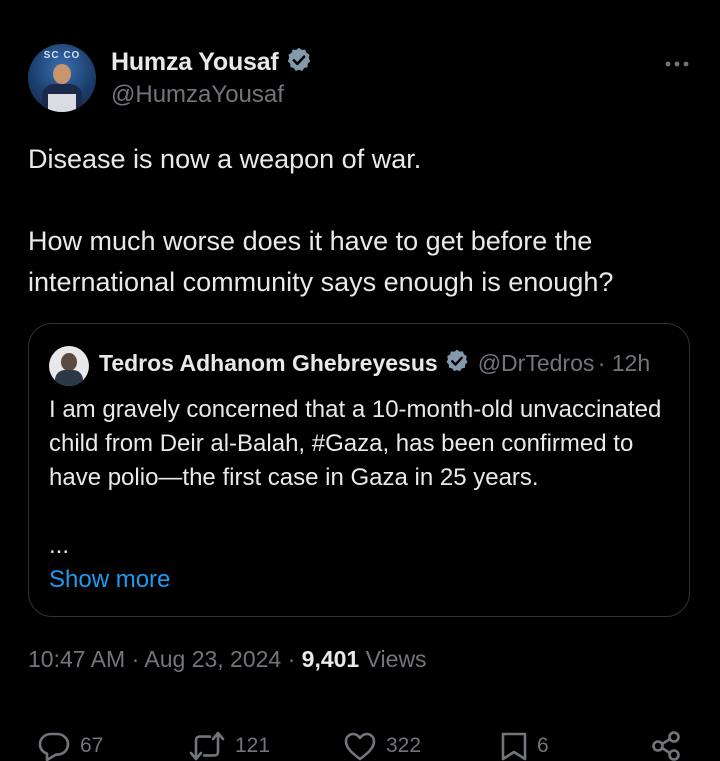 This screenshot has height=761, width=720. What do you see at coordinates (624, 363) in the screenshot?
I see `quoted-tweet-time: · 12h` at bounding box center [624, 363].